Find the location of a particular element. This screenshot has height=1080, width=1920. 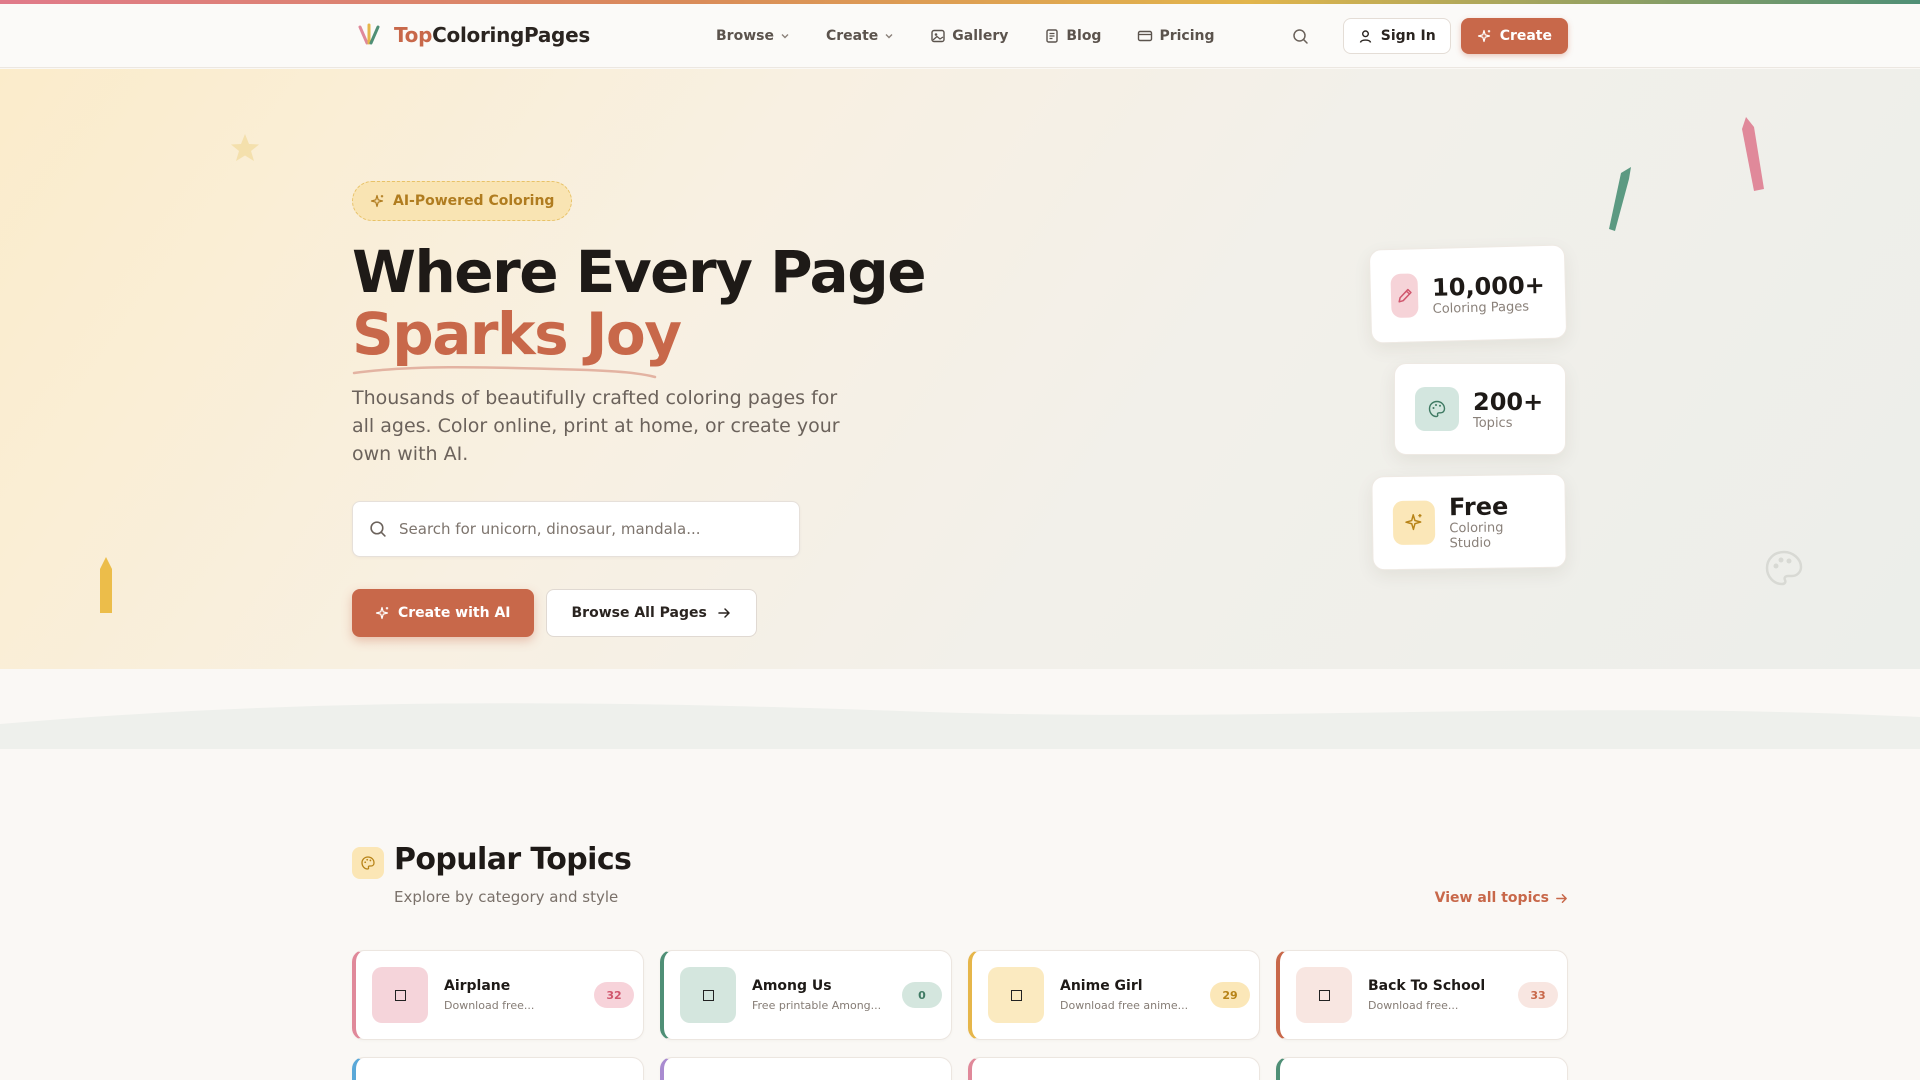

star-decoration-icon is located at coordinates (245, 147).